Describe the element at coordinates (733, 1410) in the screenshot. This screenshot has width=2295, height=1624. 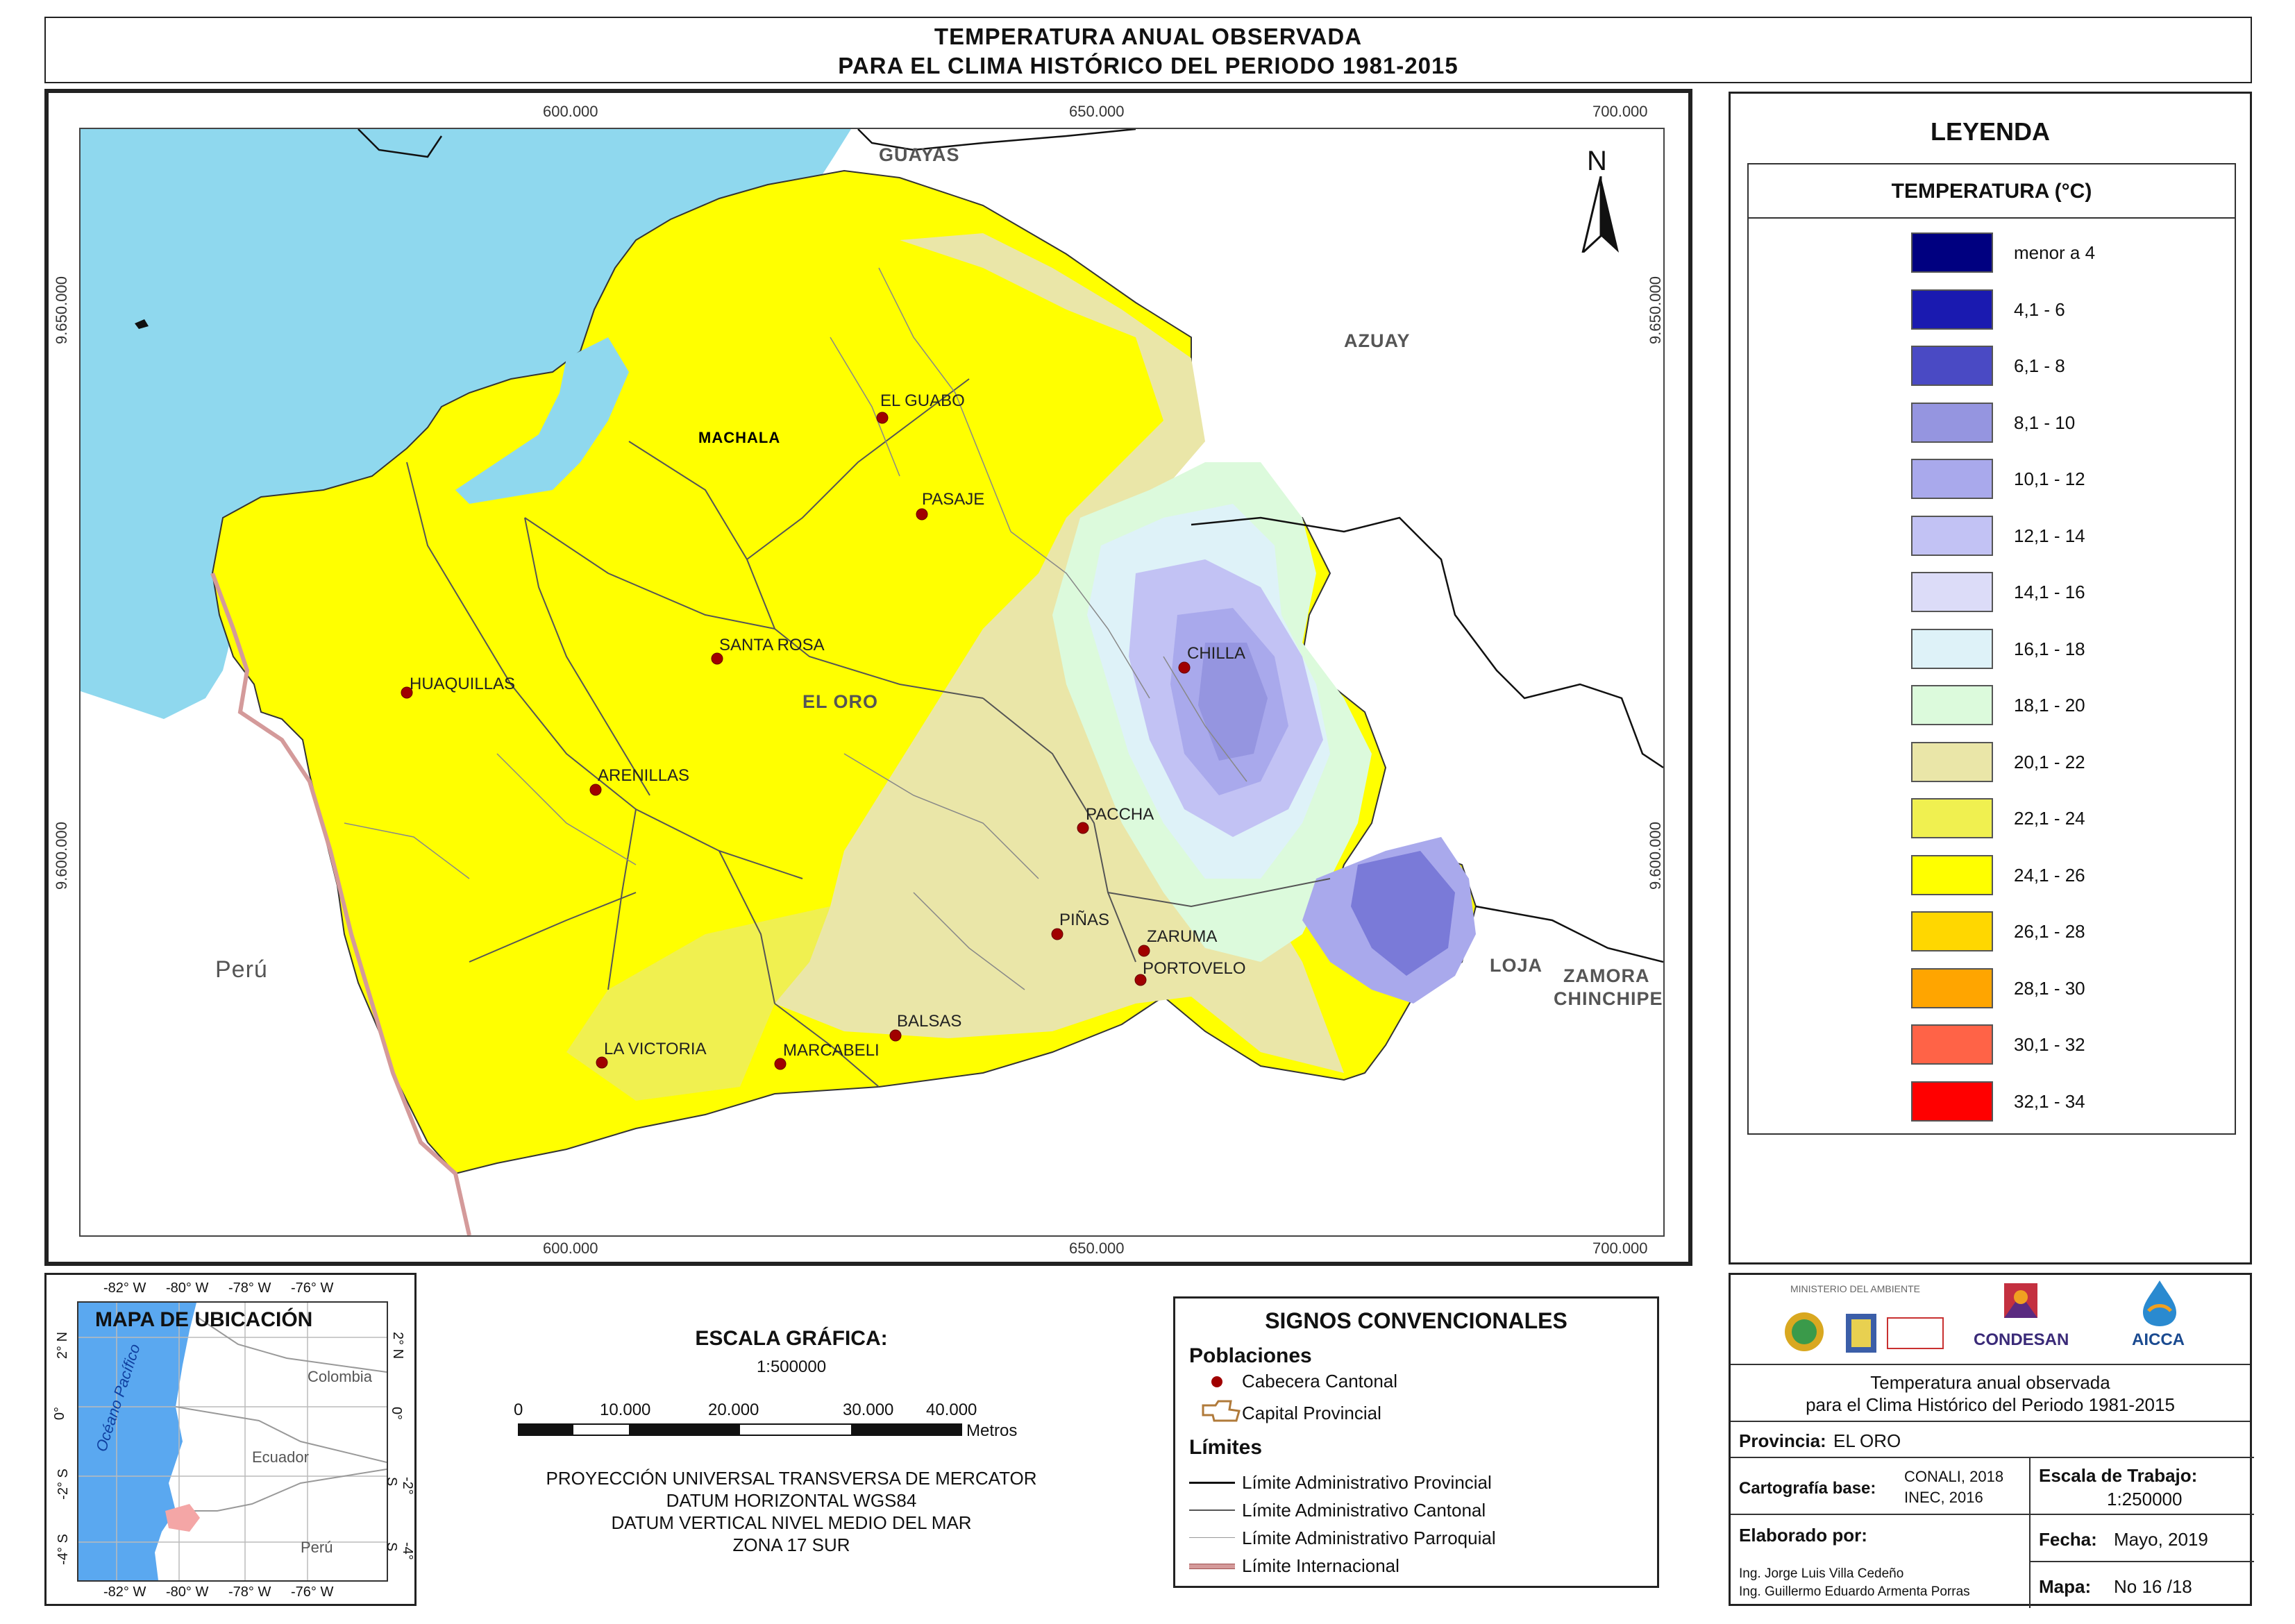
I see `scale-tick-2: 20.000` at that location.